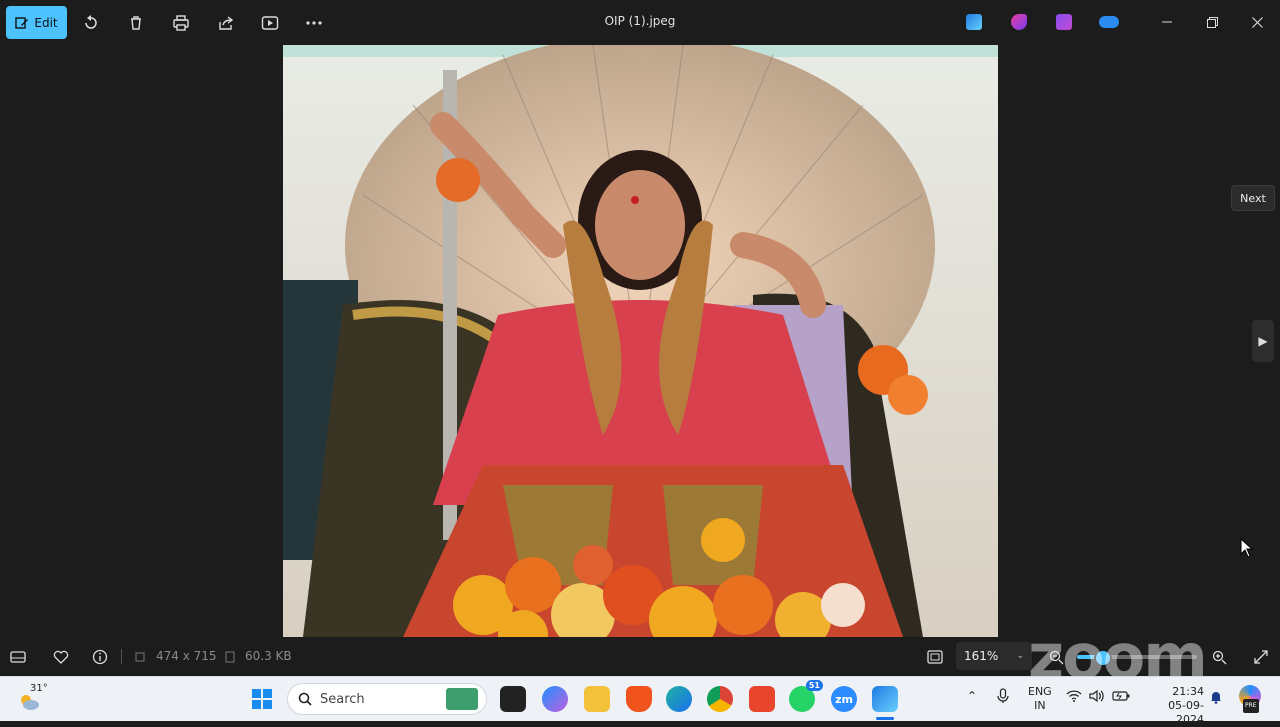 The height and width of the screenshot is (727, 1280). I want to click on copilot-tray-icon: PRE, so click(1250, 699).